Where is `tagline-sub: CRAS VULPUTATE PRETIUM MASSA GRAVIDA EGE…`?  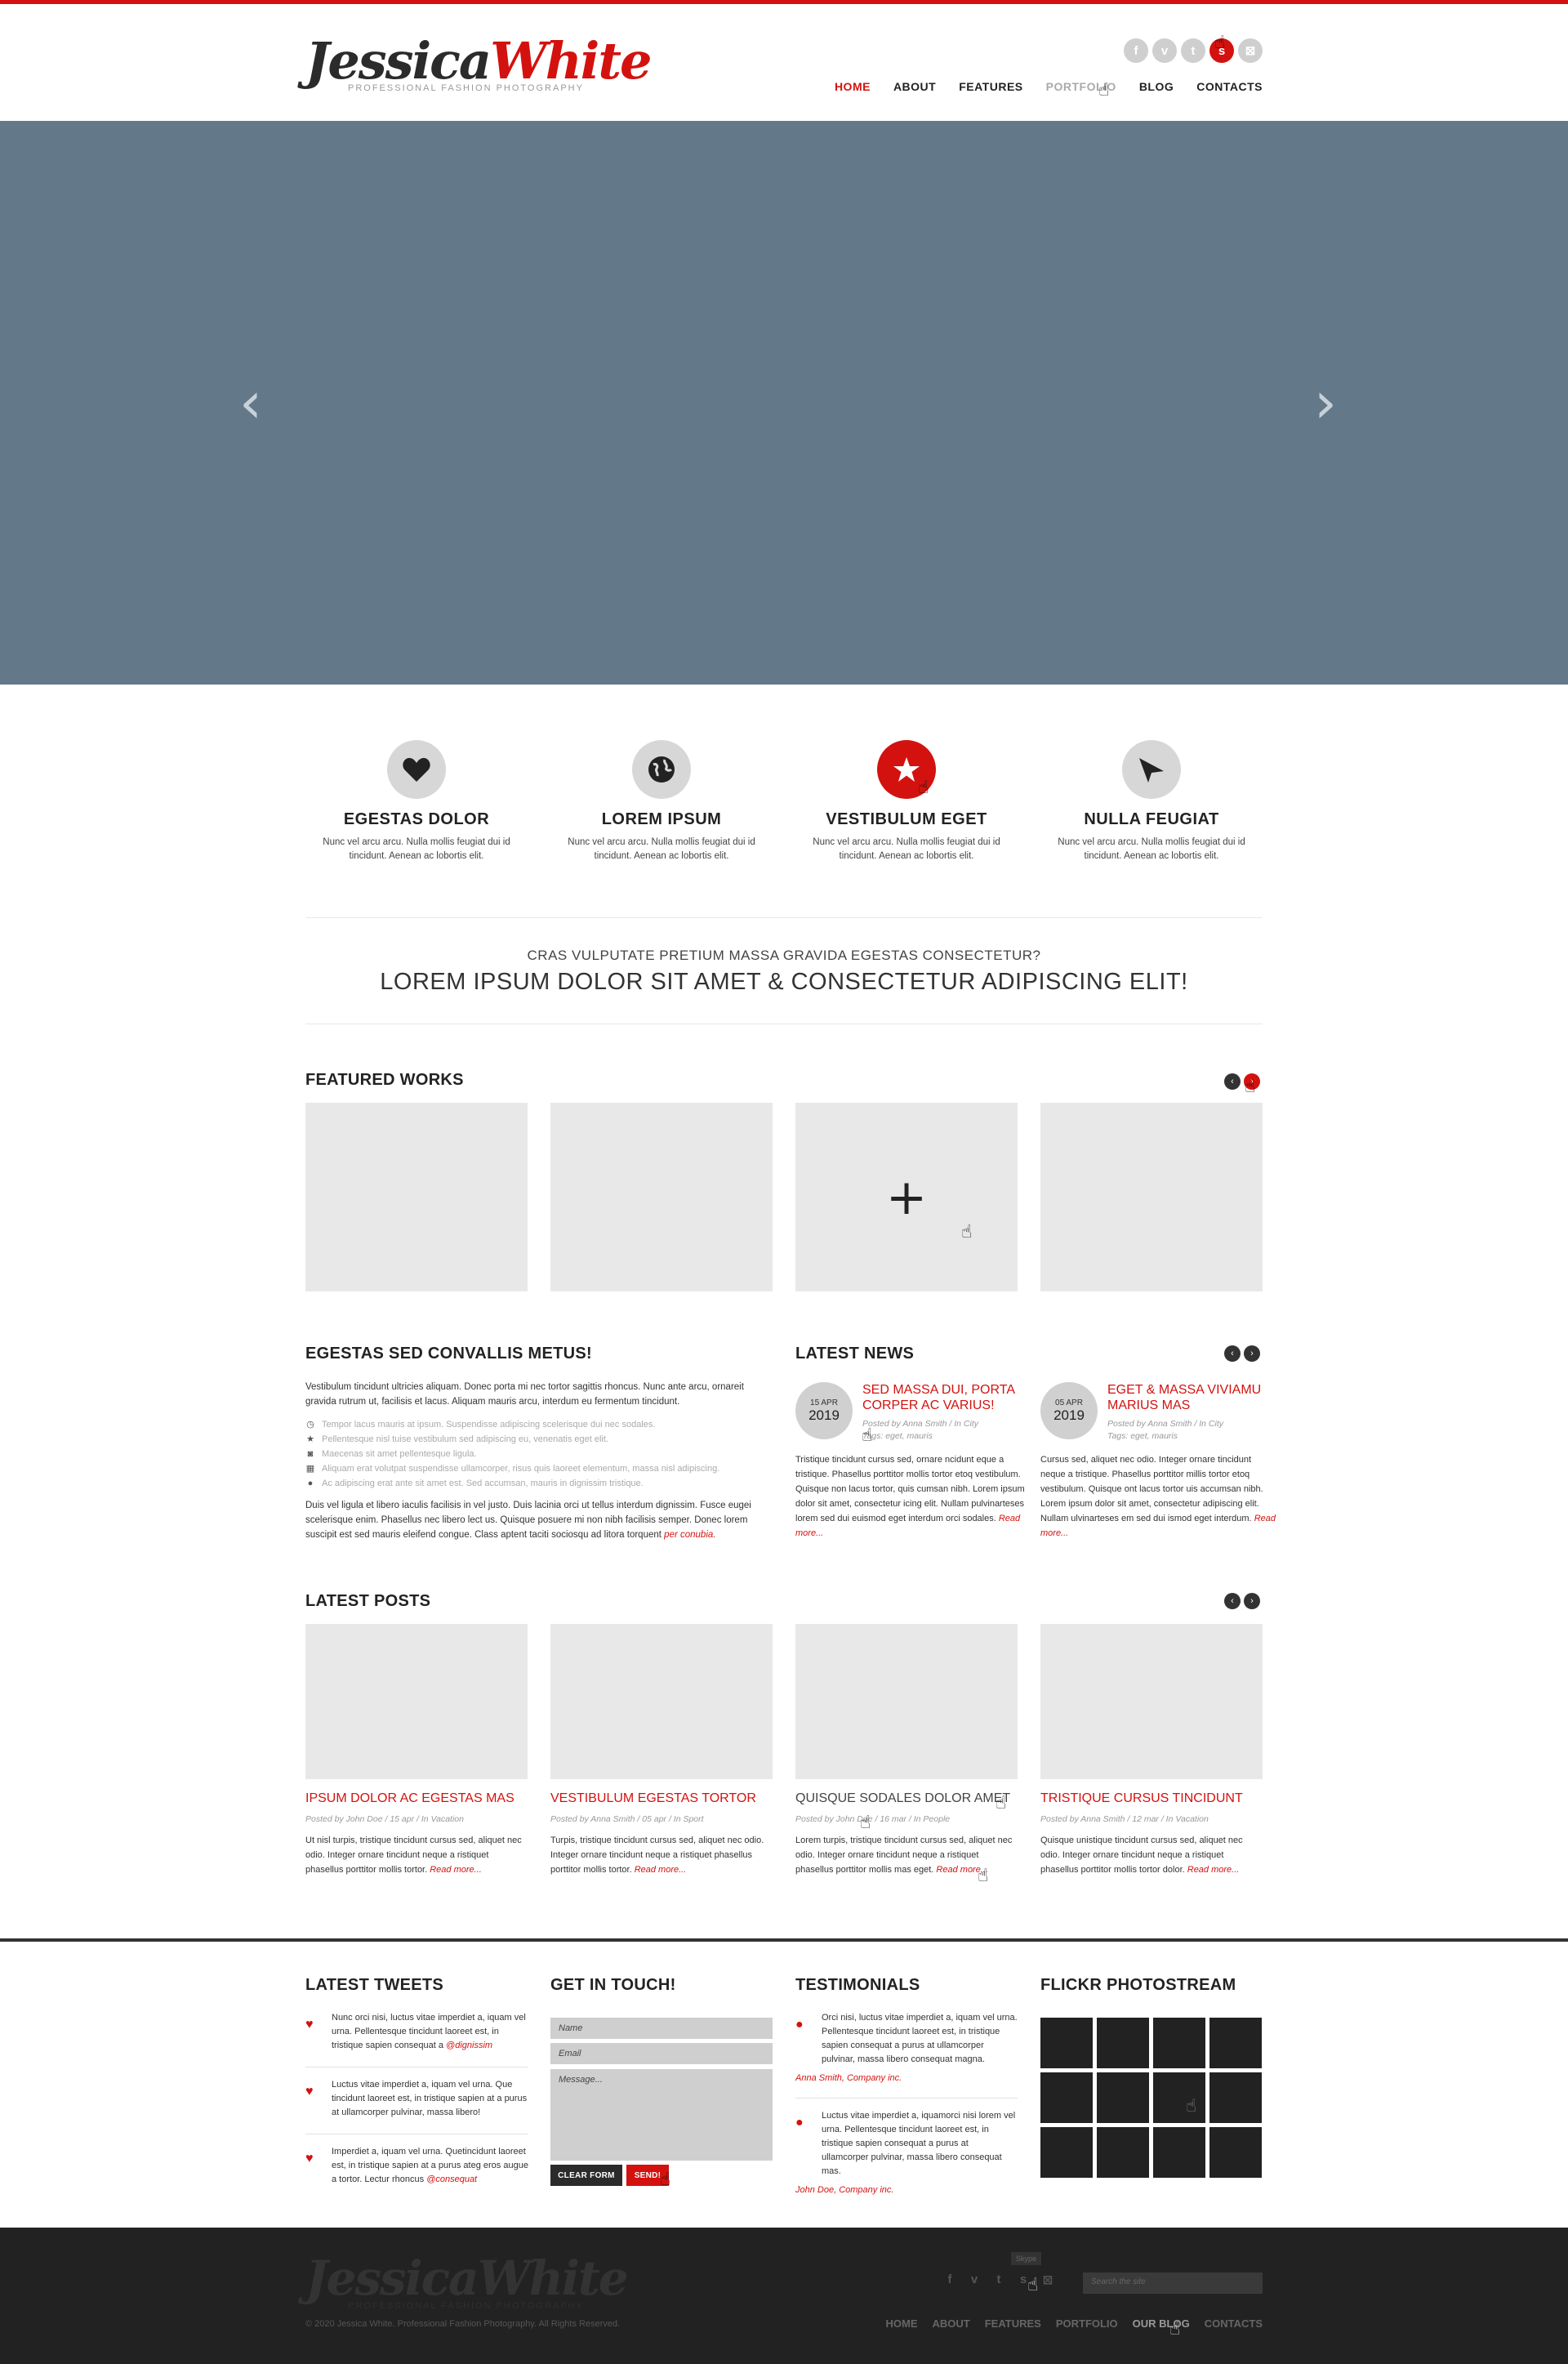
tagline-sub: CRAS VULPUTATE PRETIUM MASSA GRAVIDA EGE… is located at coordinates (784, 956).